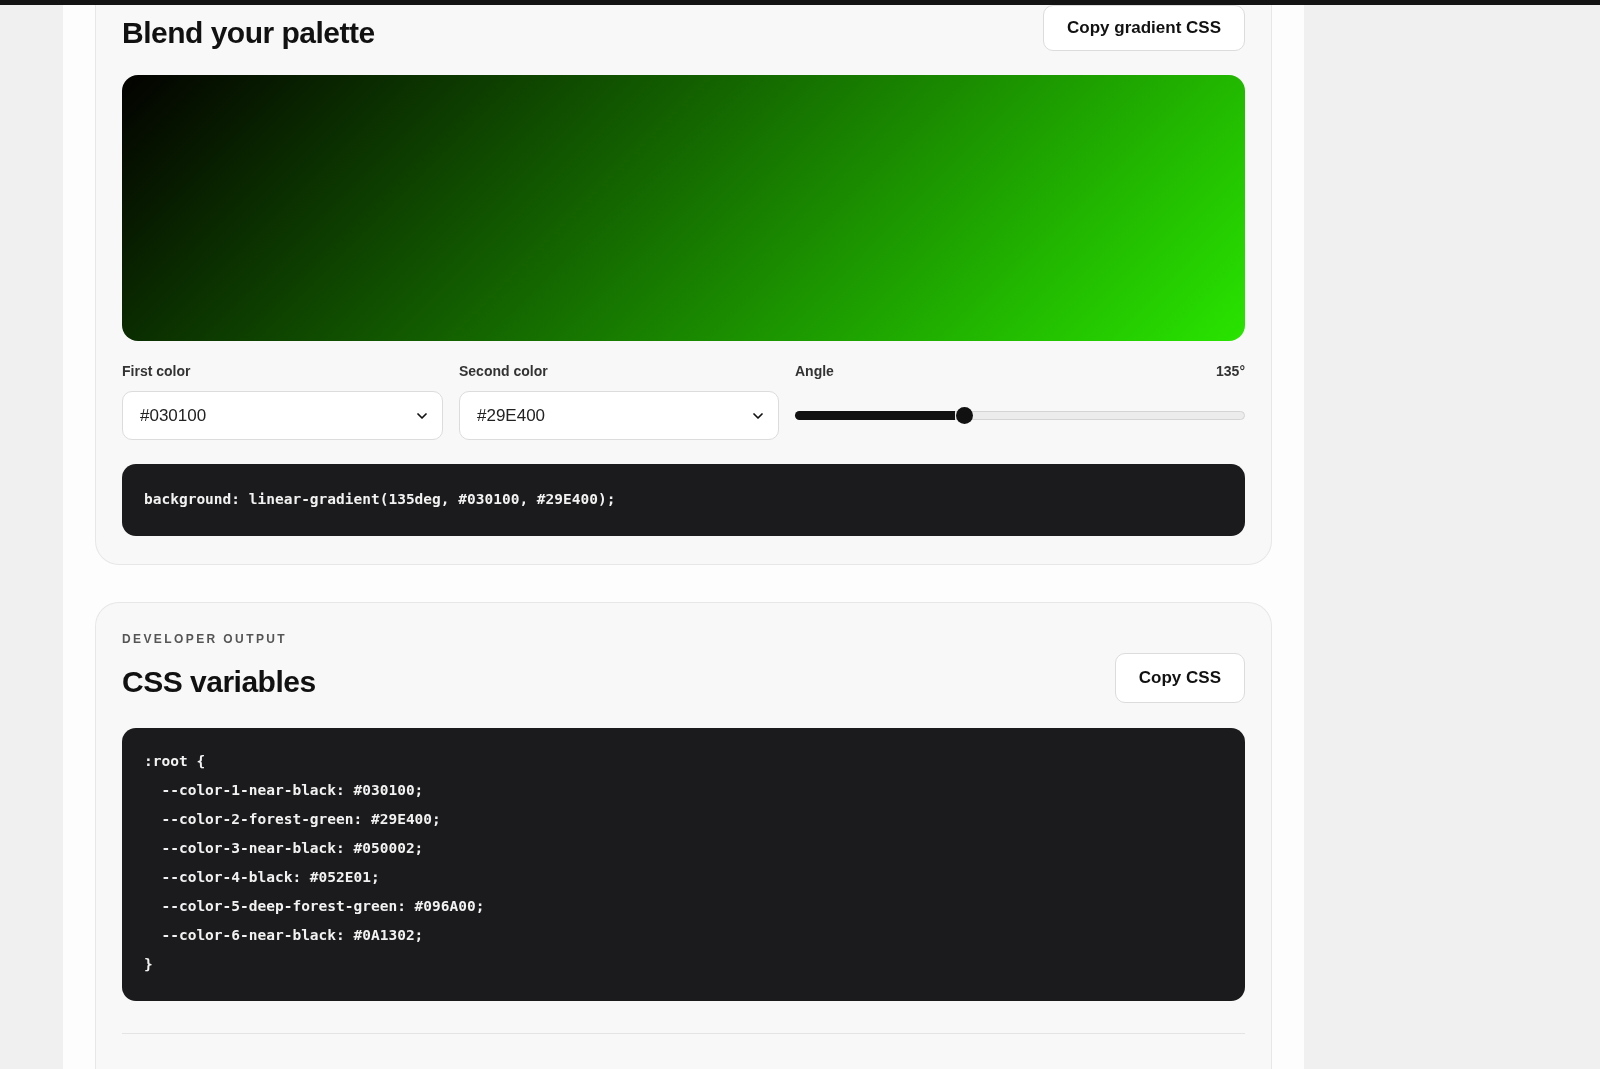 This screenshot has height=1069, width=1600. What do you see at coordinates (322, 906) in the screenshot?
I see `code-line: --color-5-deep-forest-green: #096A00;` at bounding box center [322, 906].